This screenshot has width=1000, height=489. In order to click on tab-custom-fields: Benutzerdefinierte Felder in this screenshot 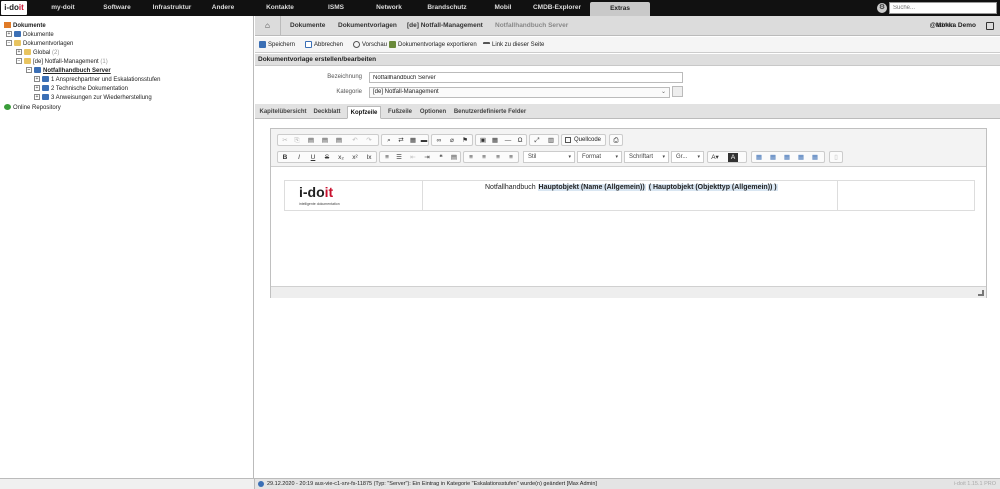, I will do `click(490, 112)`.